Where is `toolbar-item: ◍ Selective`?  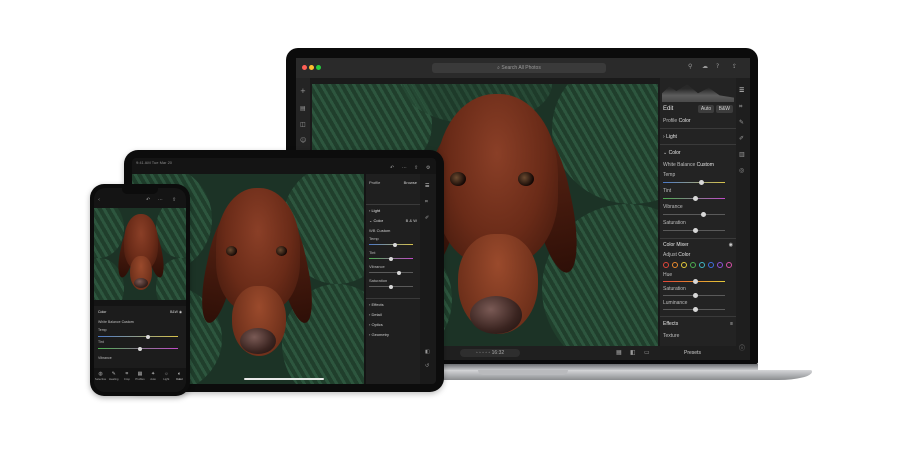
toolbar-item: ◍ Selective is located at coordinates (101, 376).